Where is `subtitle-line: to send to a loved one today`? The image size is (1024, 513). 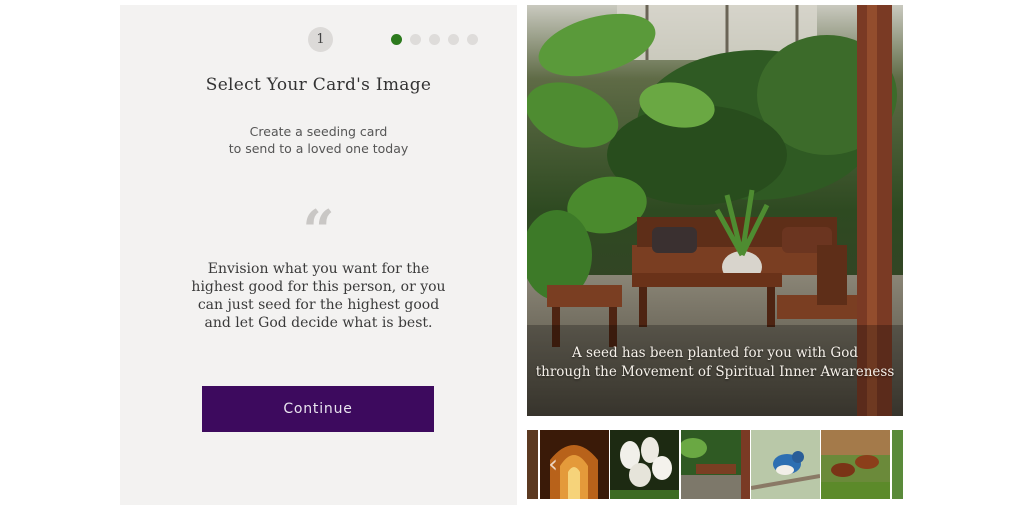
subtitle-line: to send to a loved one today is located at coordinates (318, 148).